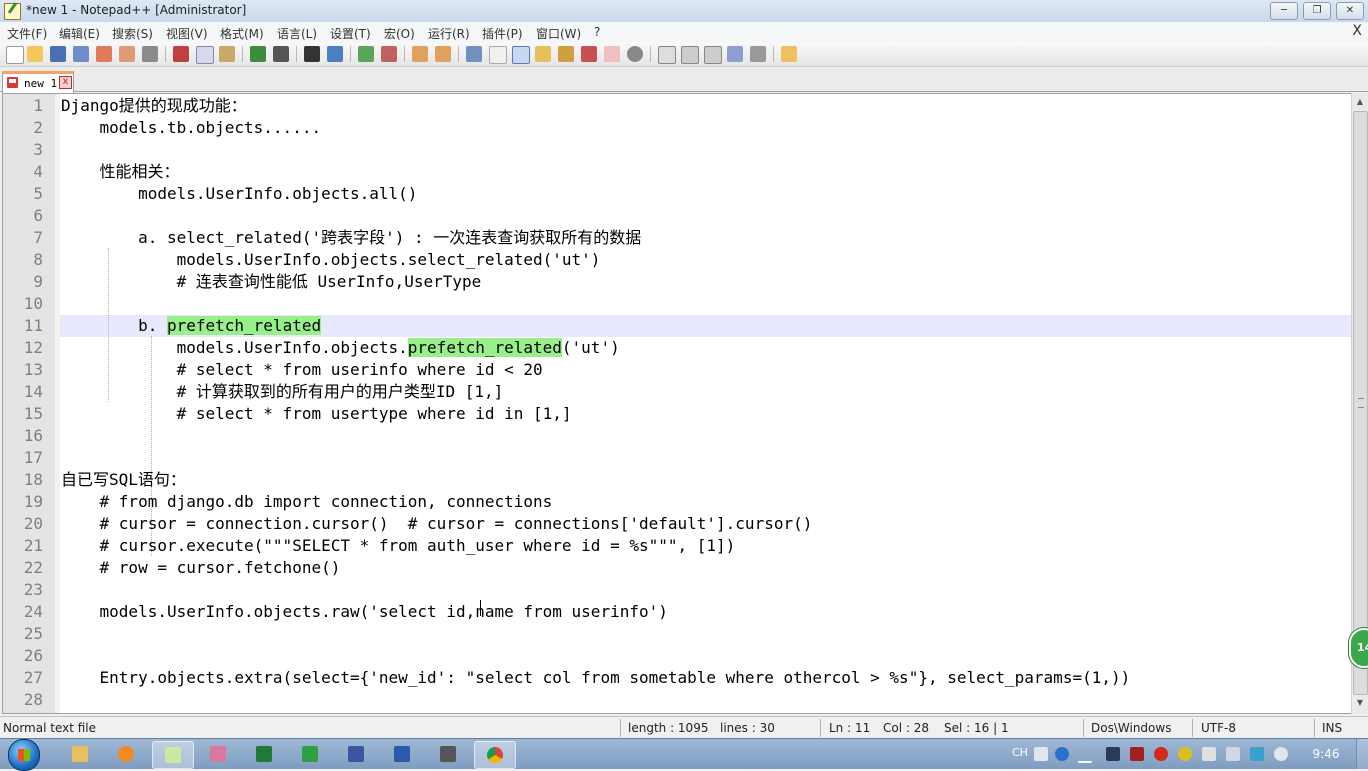 Image resolution: width=1368 pixels, height=771 pixels. What do you see at coordinates (389, 54) in the screenshot?
I see `zoom-out-icon` at bounding box center [389, 54].